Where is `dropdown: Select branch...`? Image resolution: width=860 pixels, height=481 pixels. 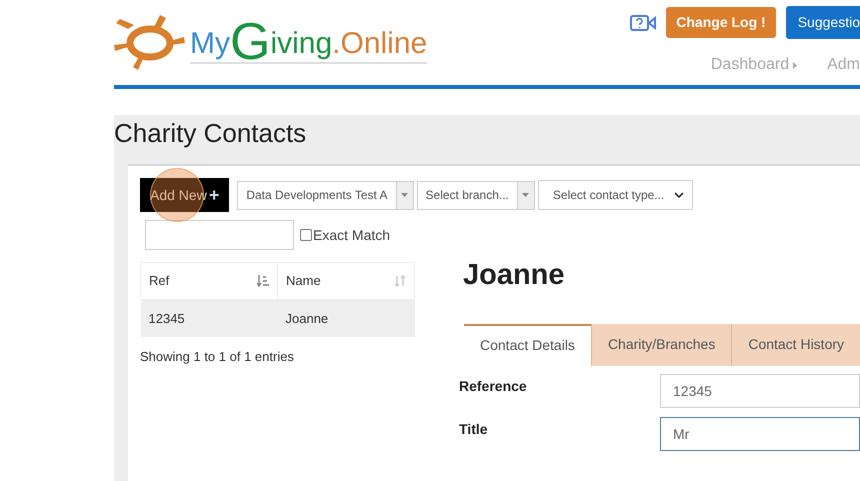
dropdown: Select branch... is located at coordinates (475, 195).